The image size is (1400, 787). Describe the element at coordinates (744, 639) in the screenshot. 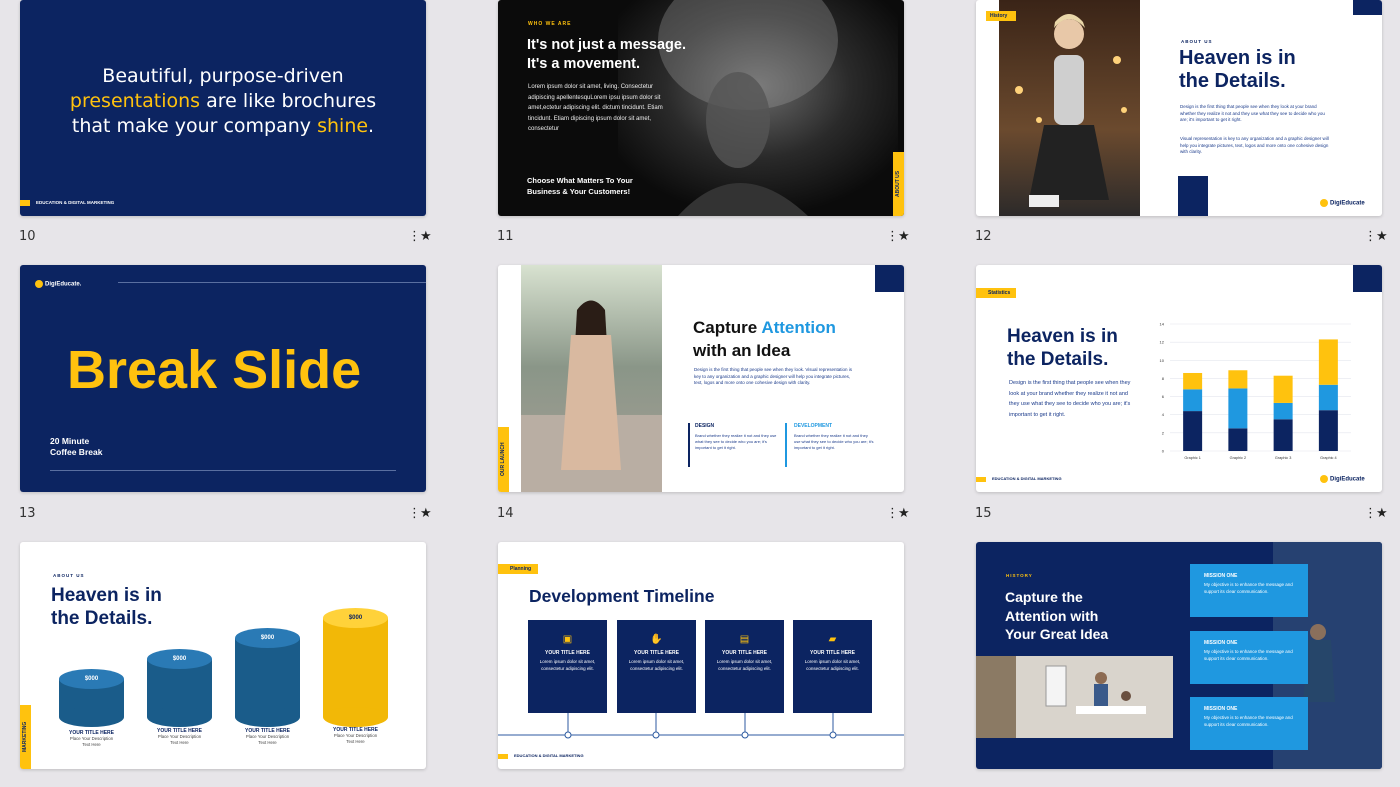

I see `briefcase-icon: ▤` at that location.